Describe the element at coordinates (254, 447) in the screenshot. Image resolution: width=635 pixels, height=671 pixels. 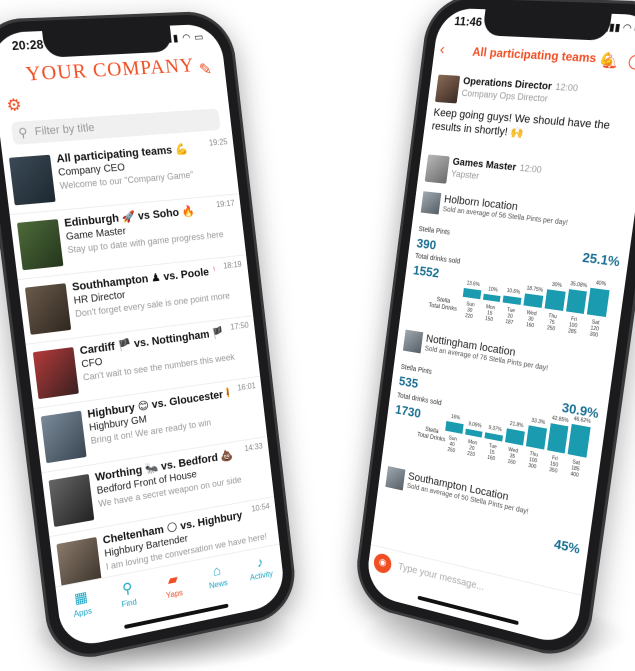
I see `conversation-time: 14:33` at that location.